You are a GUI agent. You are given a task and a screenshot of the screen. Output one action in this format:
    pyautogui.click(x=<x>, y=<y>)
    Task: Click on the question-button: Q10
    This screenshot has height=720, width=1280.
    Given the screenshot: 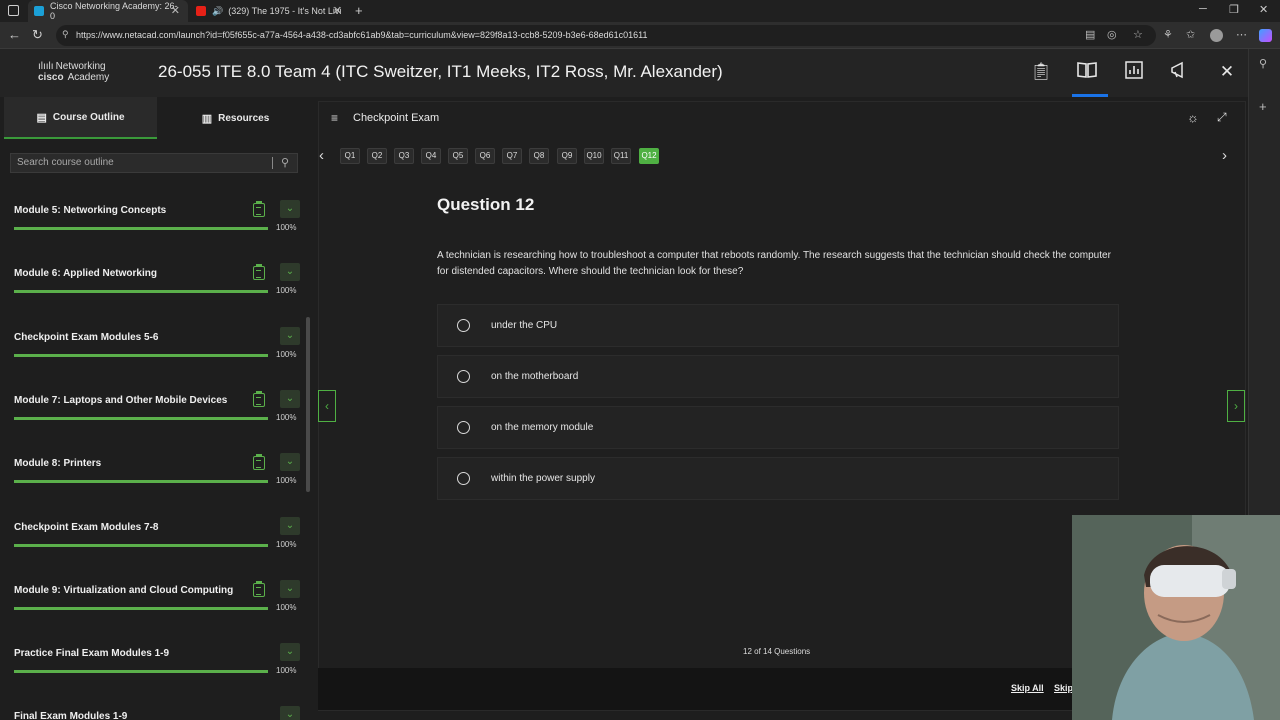 What is the action you would take?
    pyautogui.click(x=594, y=156)
    